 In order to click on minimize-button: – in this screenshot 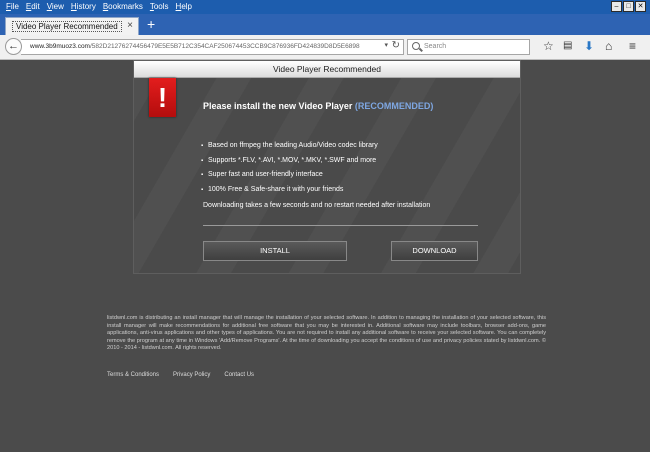, I will do `click(616, 6)`.